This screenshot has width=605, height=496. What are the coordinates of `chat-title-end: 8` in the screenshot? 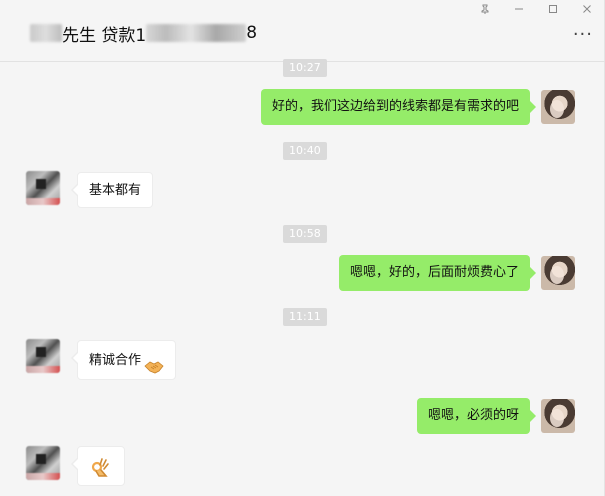 It's located at (252, 33).